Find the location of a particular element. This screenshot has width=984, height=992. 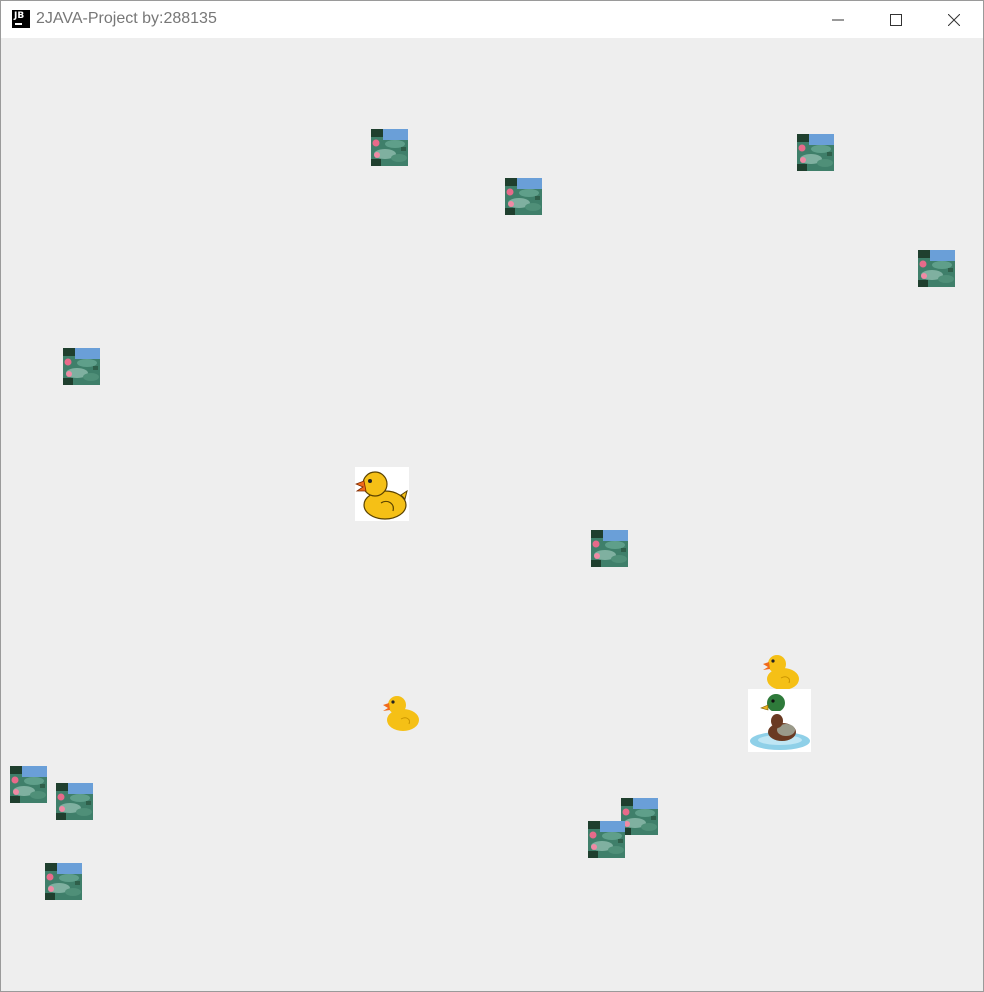

minimize-button is located at coordinates (838, 19).